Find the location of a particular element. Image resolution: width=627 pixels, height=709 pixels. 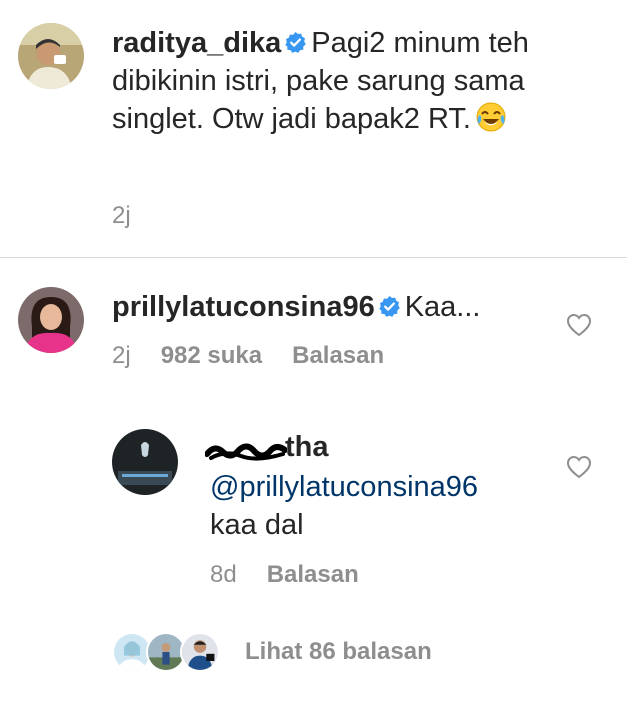

caption-username: raditya_dika is located at coordinates (196, 43).